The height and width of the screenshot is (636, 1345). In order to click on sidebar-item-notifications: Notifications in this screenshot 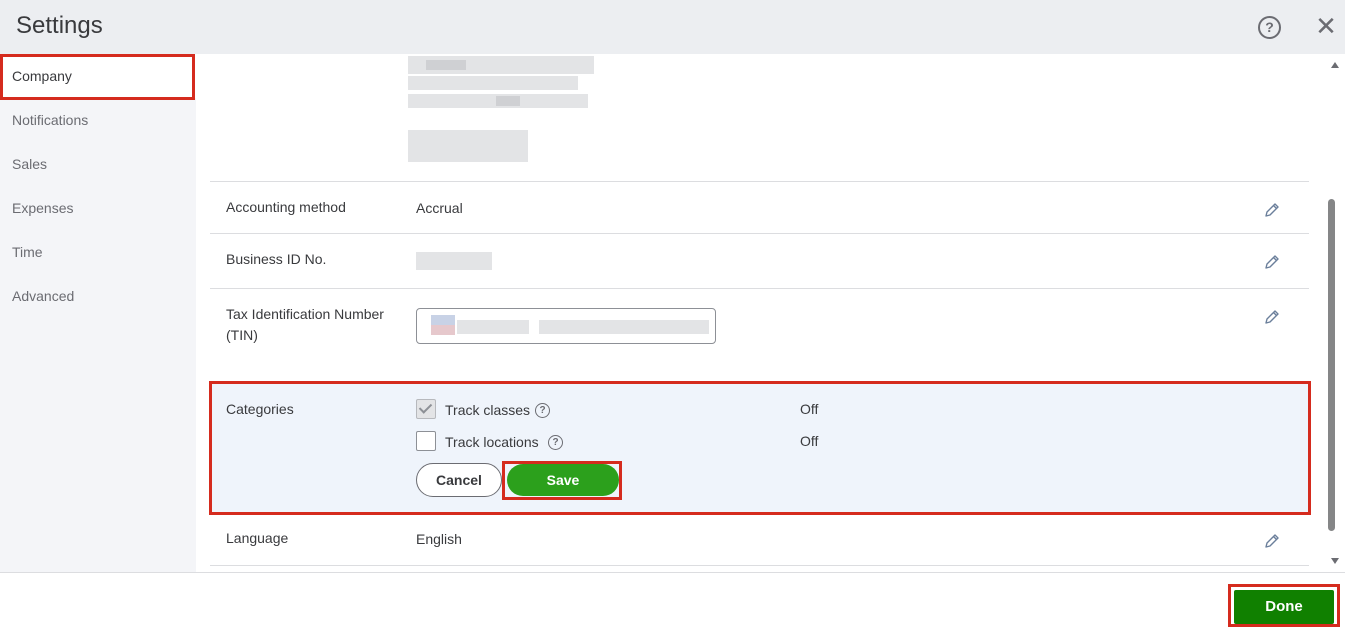, I will do `click(98, 120)`.